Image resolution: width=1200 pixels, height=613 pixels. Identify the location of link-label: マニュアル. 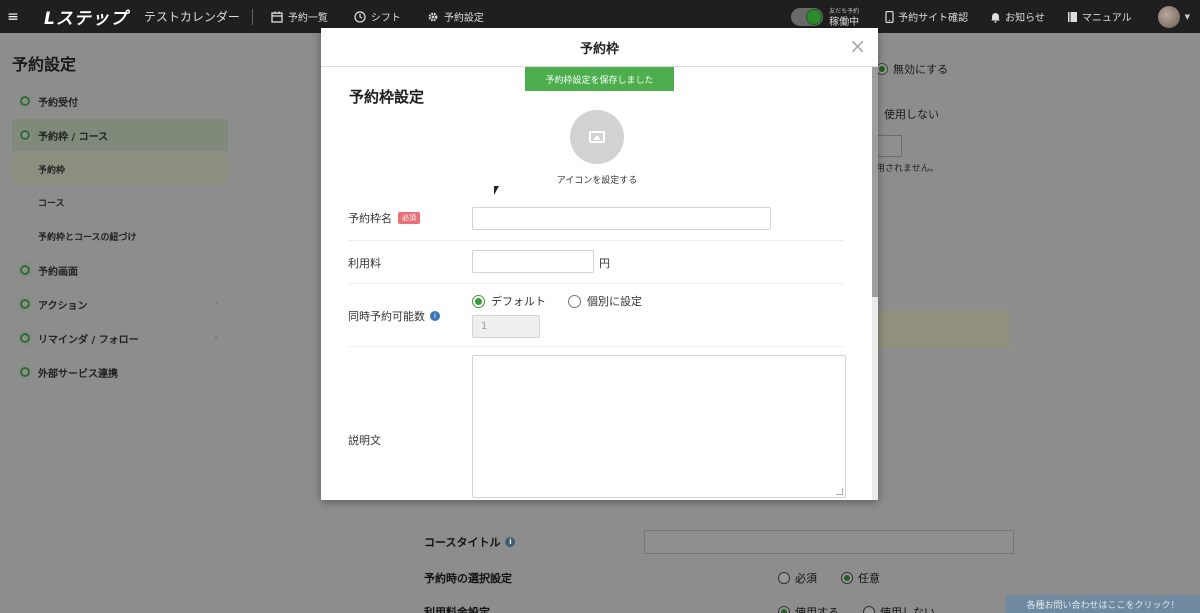
(1106, 18).